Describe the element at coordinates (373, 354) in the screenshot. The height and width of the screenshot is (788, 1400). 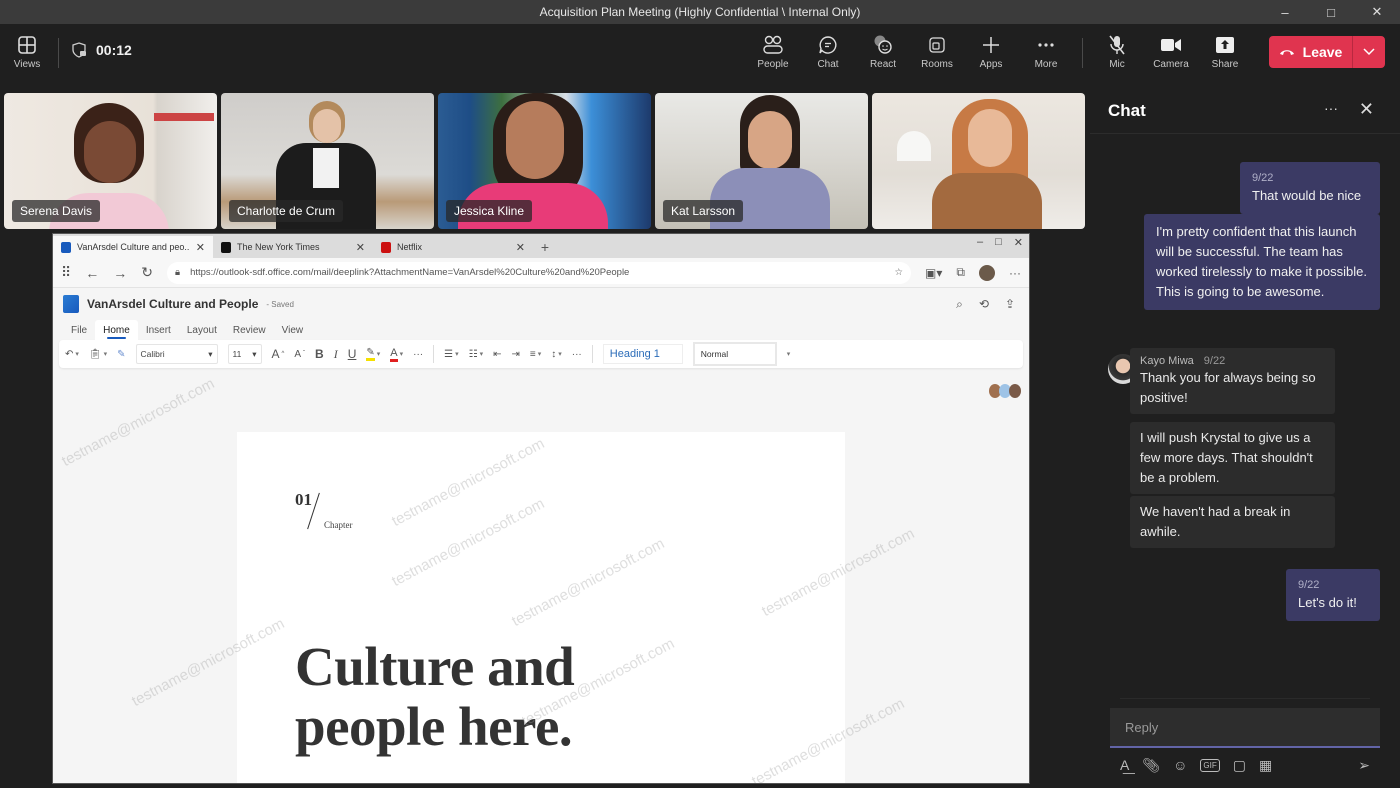
I see `highlight-button: ✎ ▾` at that location.